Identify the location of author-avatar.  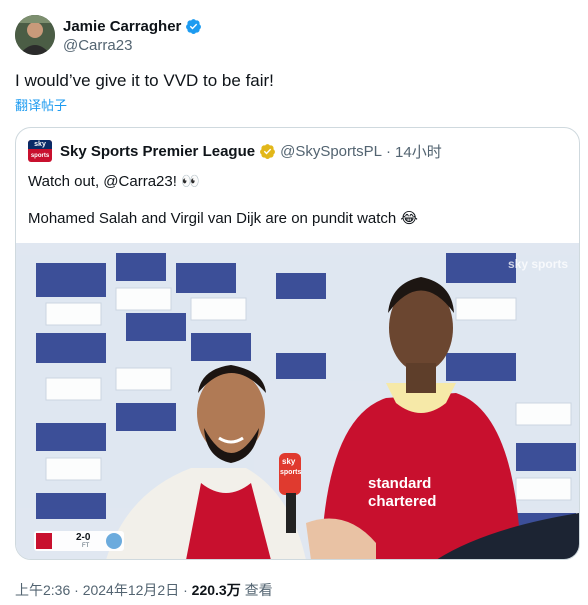
(35, 35).